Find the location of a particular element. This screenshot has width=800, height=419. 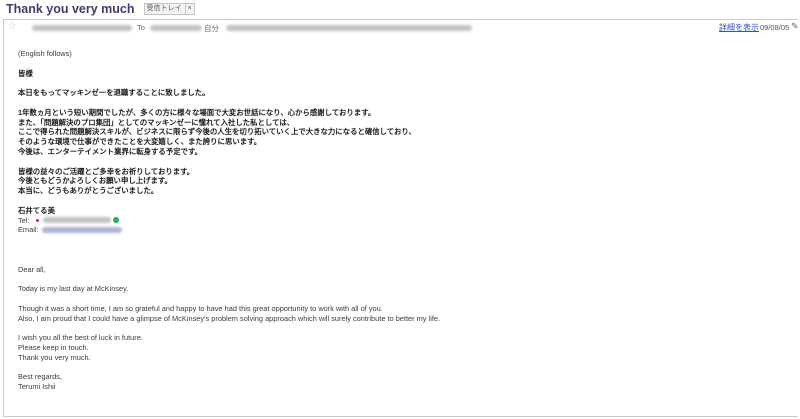

tel-row: Tel: is located at coordinates (398, 221).